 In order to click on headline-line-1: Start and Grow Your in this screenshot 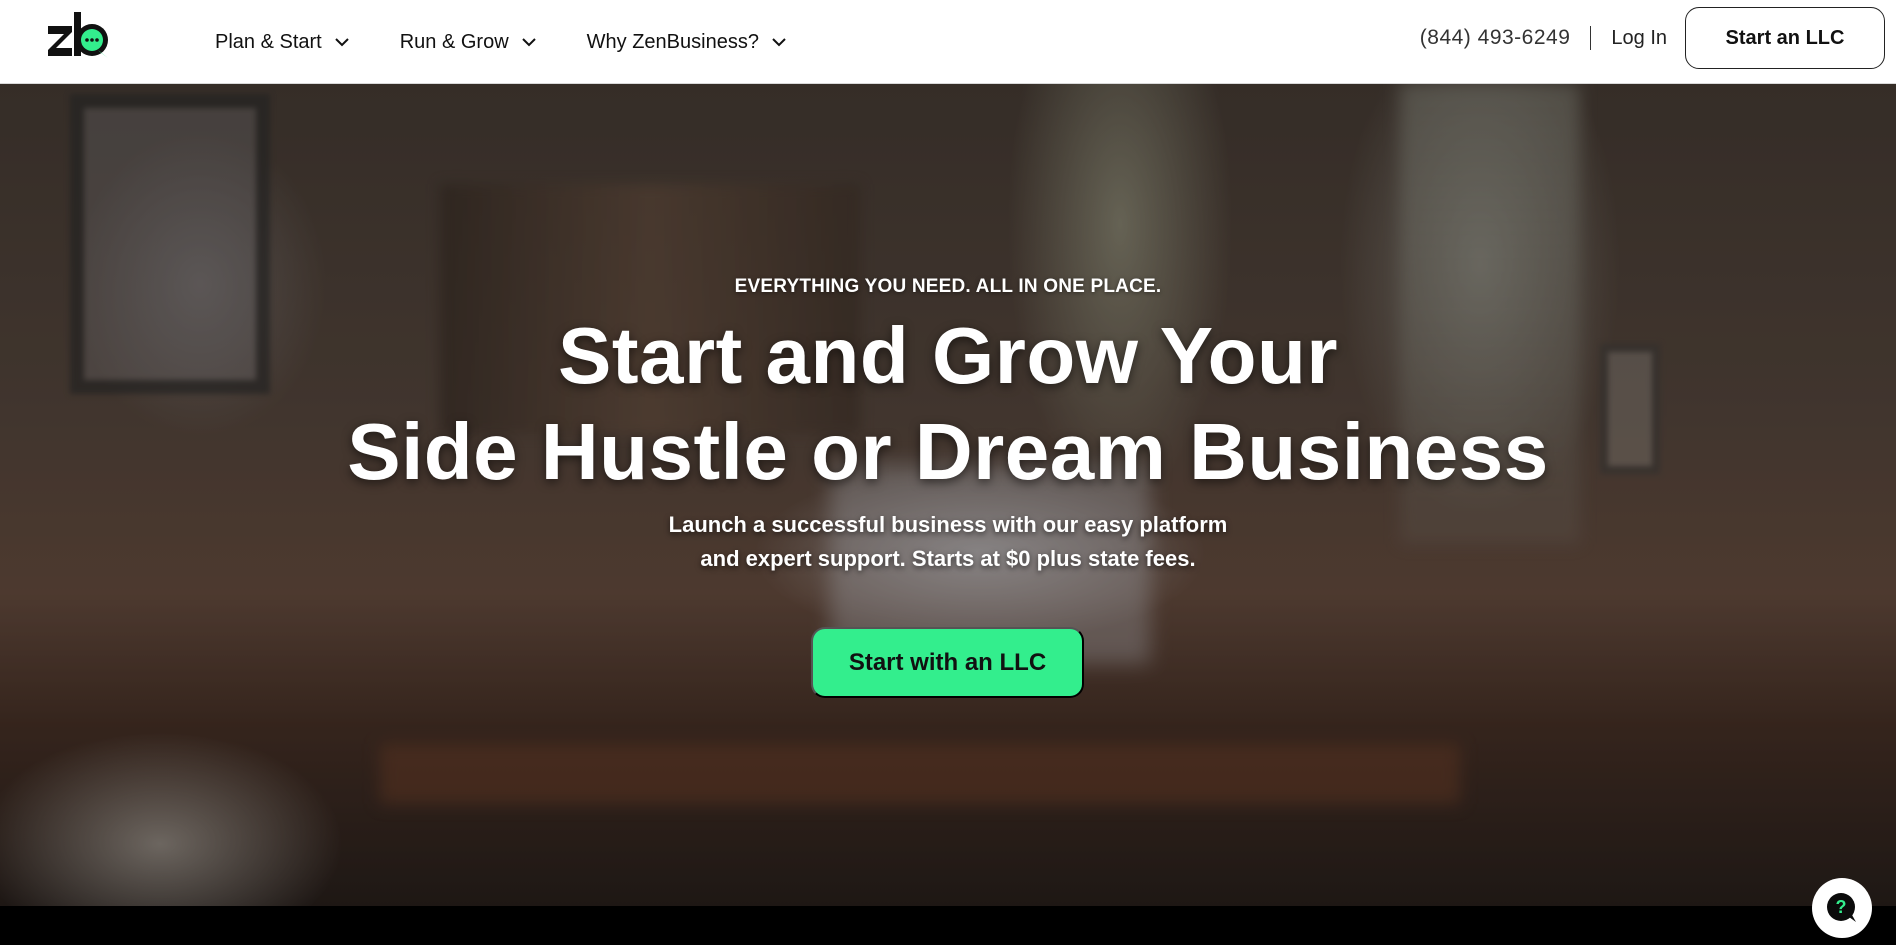, I will do `click(948, 355)`.